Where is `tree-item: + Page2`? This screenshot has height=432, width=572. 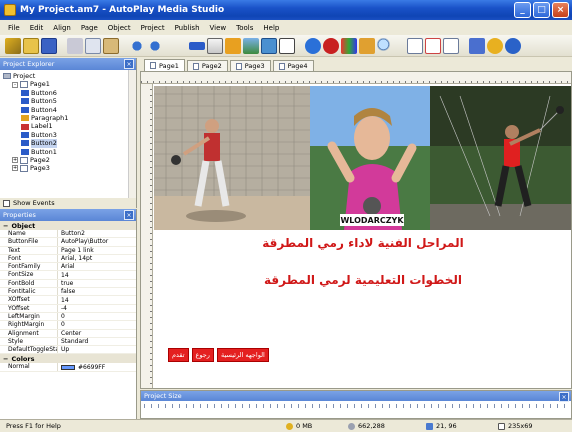 tree-item: + Page2 is located at coordinates (69, 160).